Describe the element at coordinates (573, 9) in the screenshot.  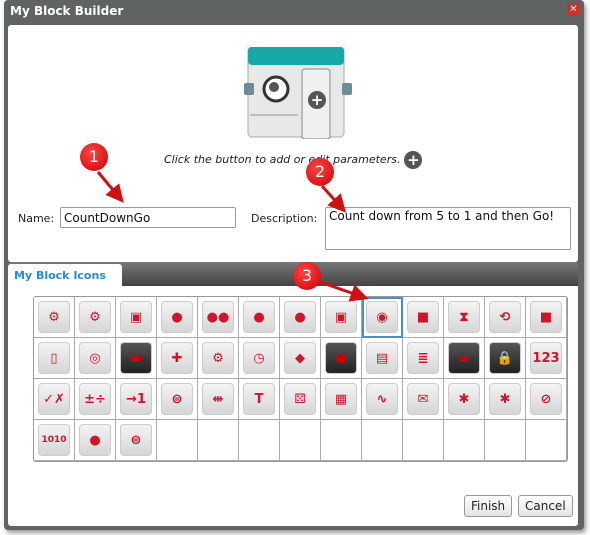
I see `close-icon: ✕` at that location.